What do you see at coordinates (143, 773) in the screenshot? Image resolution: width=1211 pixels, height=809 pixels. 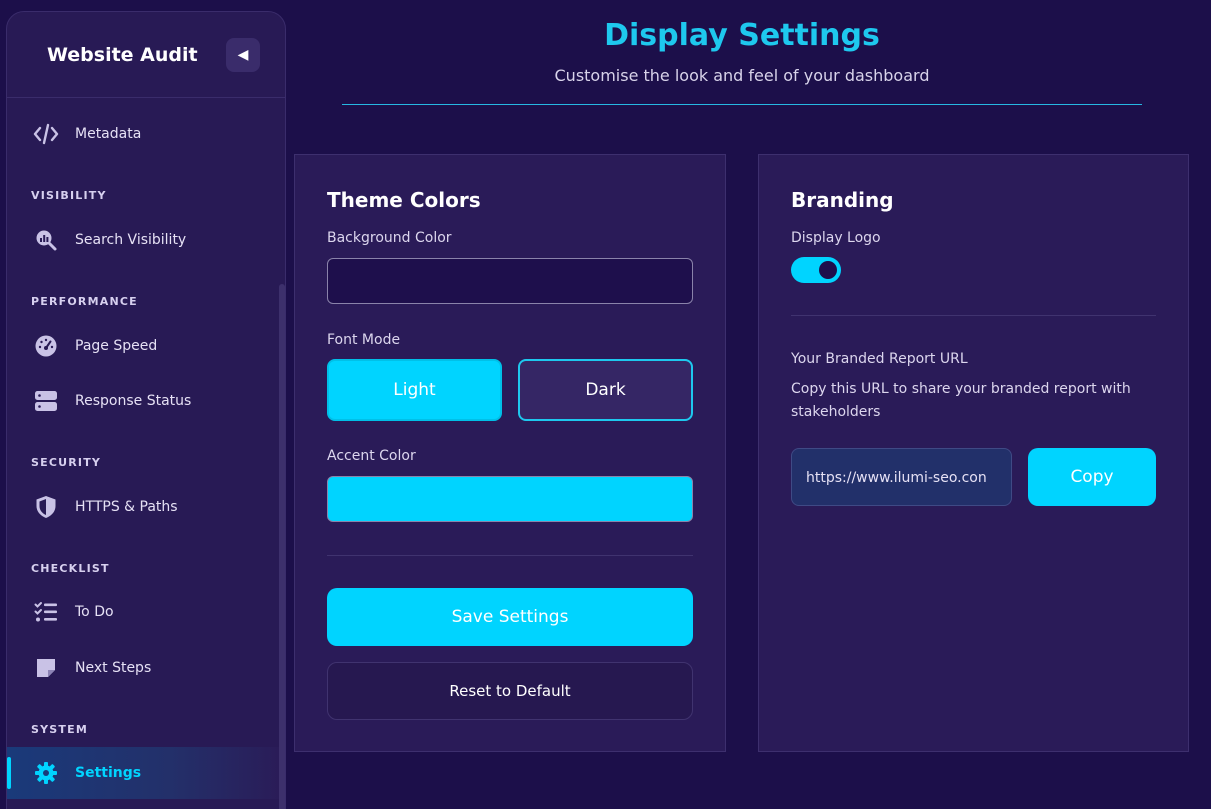 I see `sidebar-item-settings: Settings` at bounding box center [143, 773].